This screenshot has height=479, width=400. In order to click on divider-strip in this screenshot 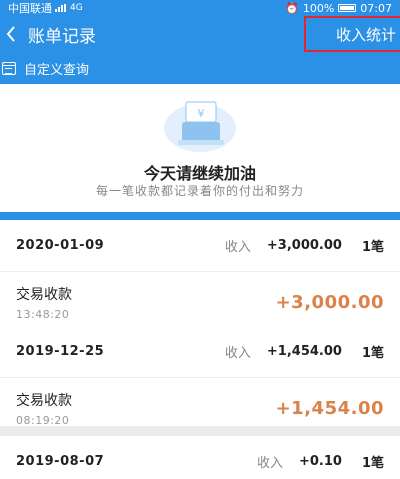, I will do `click(200, 216)`.